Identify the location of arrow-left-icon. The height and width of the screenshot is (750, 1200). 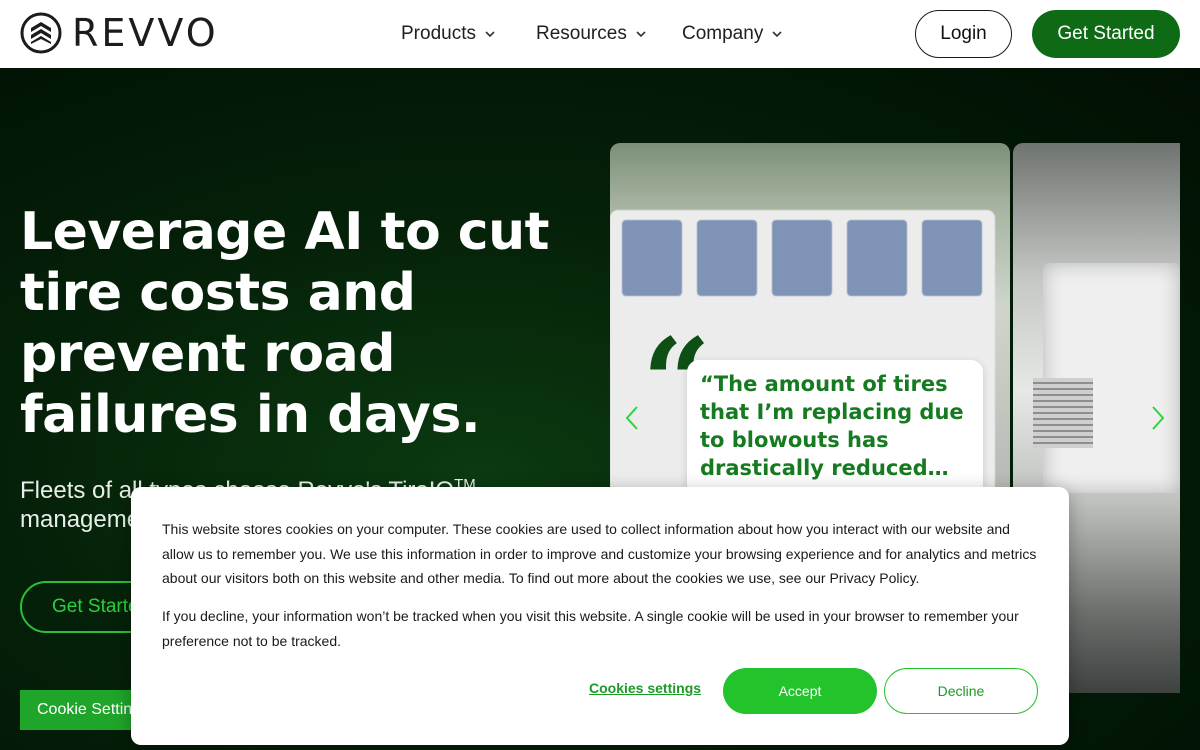
(632, 418).